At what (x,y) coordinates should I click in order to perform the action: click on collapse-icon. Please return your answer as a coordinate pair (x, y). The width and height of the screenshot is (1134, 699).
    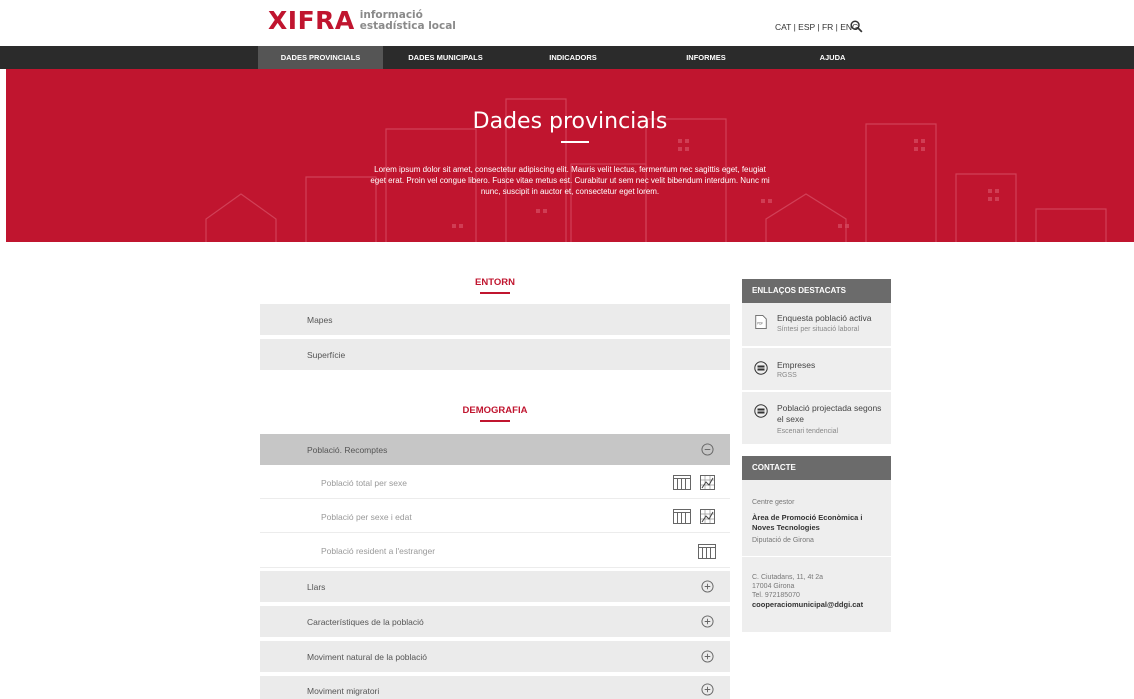
    Looking at the image, I should click on (707, 449).